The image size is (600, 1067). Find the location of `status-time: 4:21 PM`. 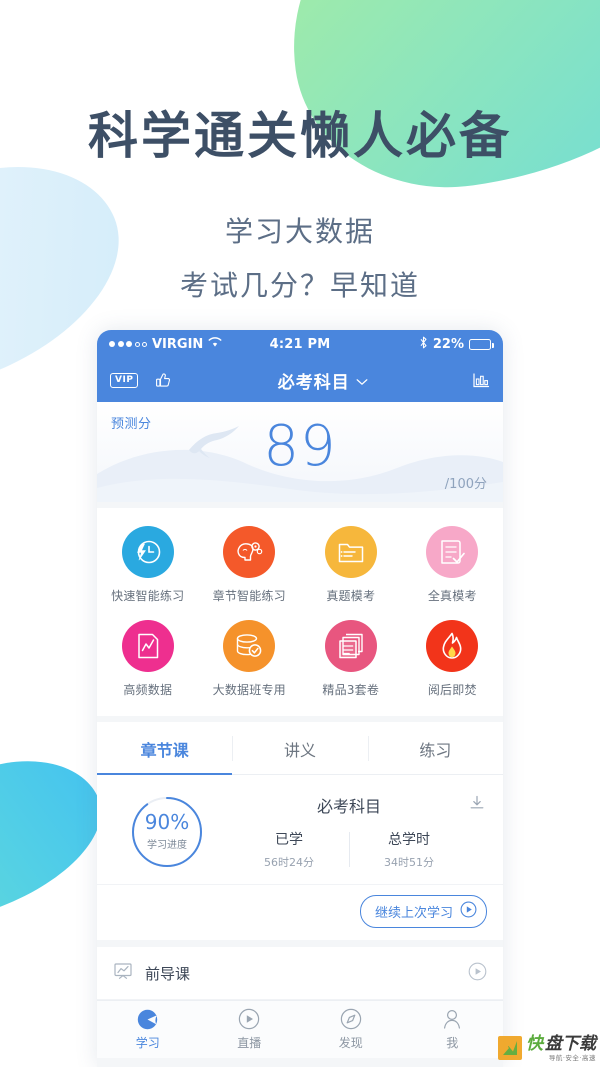

status-time: 4:21 PM is located at coordinates (300, 344).